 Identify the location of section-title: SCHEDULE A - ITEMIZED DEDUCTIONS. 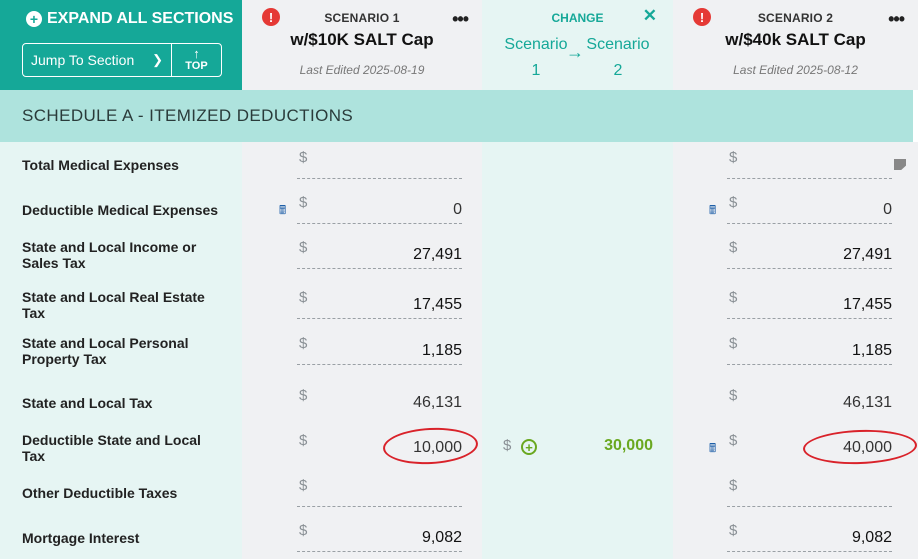
(188, 115).